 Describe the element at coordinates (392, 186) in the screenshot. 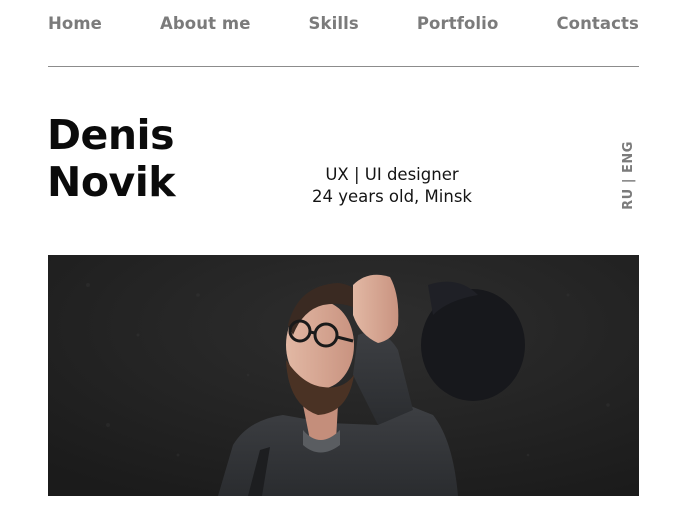

I see `person-info: UX | UI designer 24 years old, Minsk` at that location.